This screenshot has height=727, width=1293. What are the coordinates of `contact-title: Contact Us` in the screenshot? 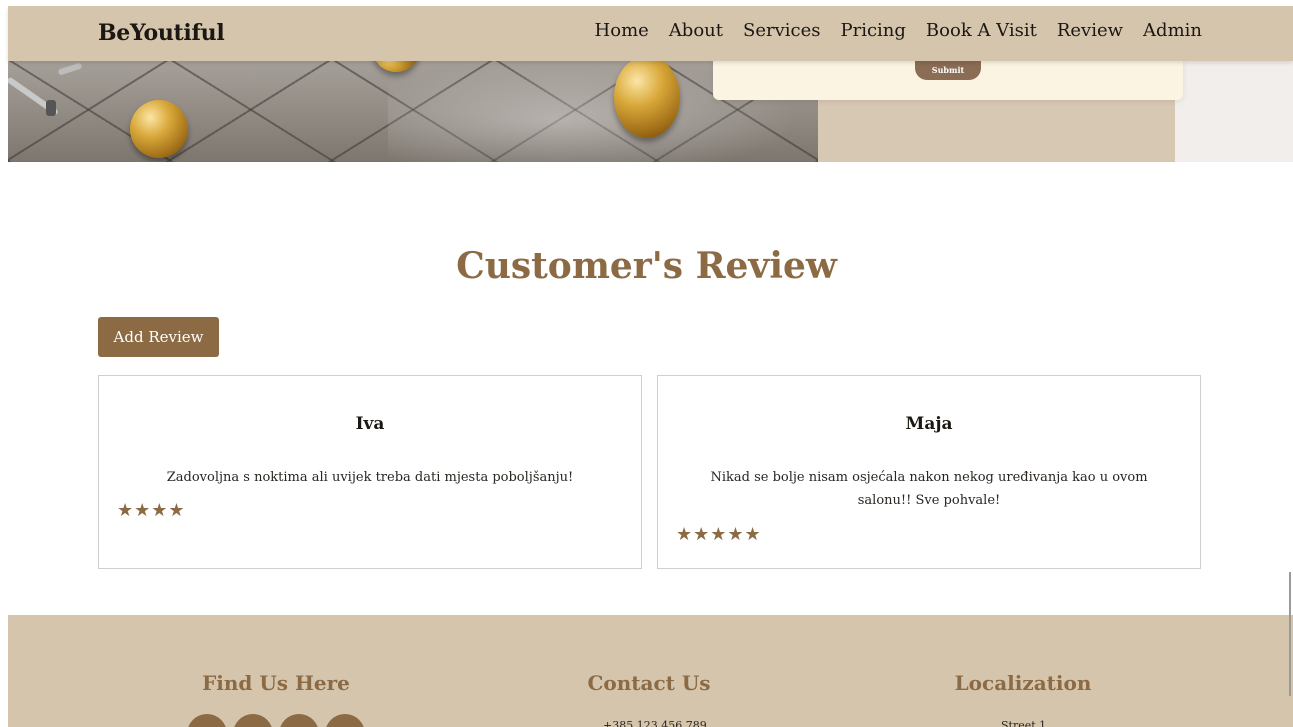 It's located at (649, 683).